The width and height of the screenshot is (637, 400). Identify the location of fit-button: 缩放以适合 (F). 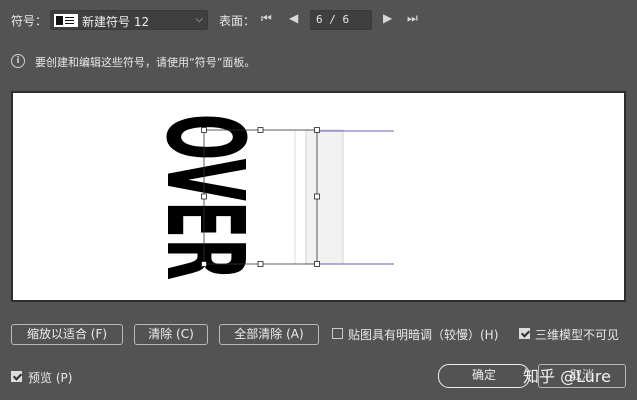
(67, 334).